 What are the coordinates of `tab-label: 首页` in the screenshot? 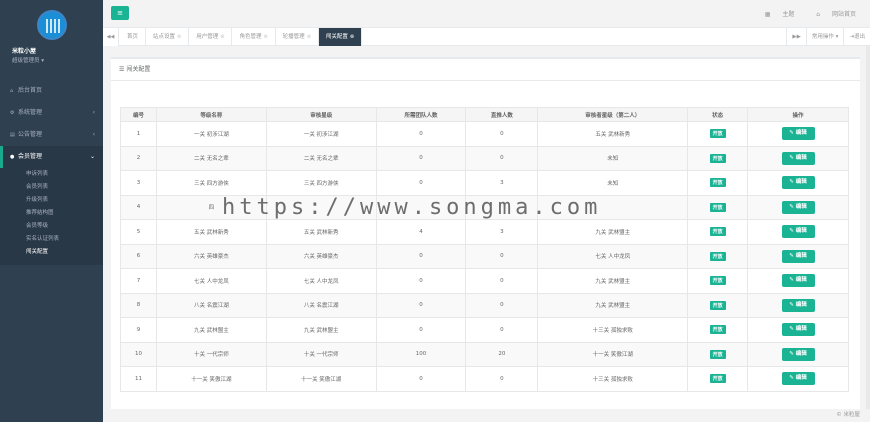 It's located at (133, 37).